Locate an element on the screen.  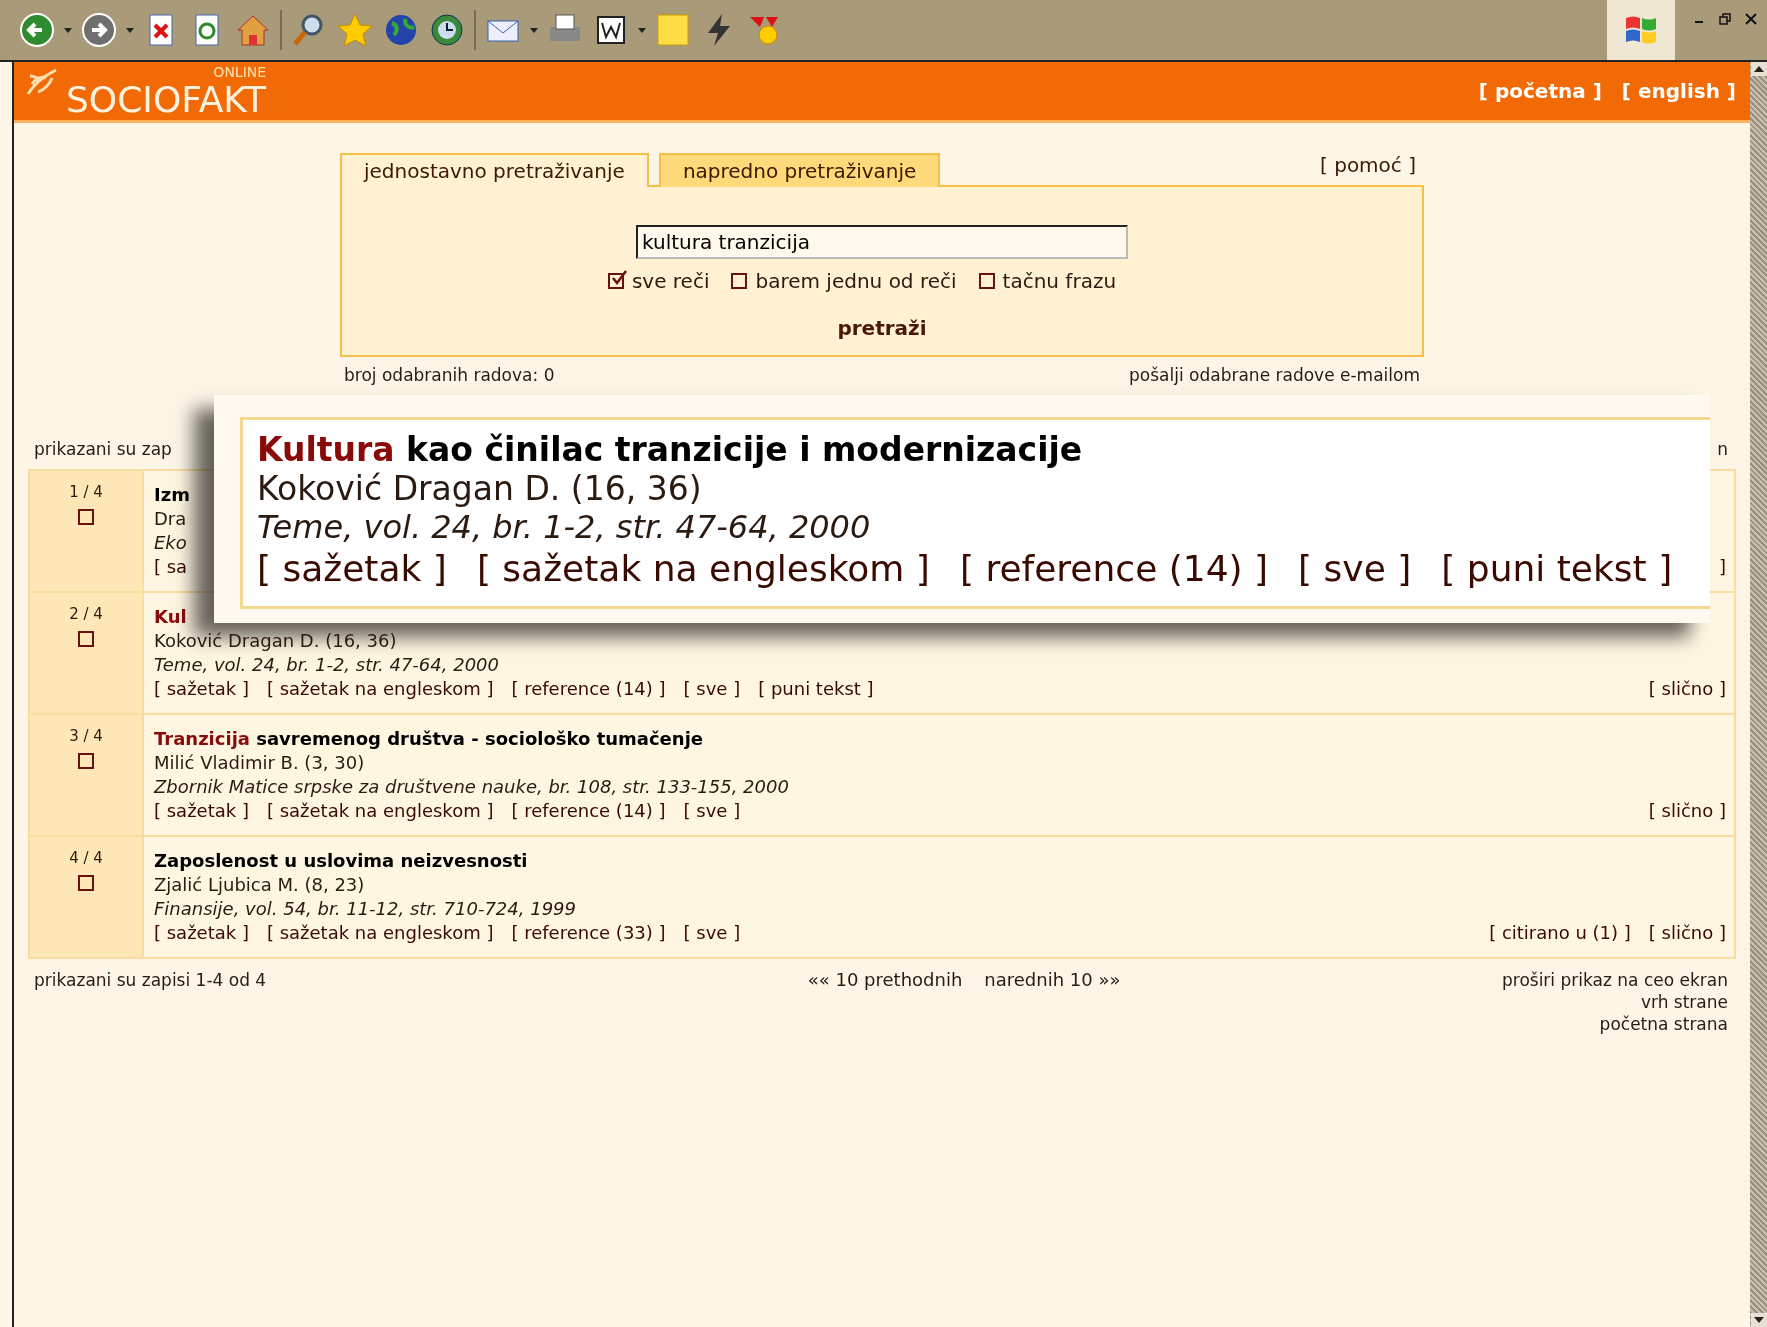
result-title: Zaposlenost u uslovima neizvesnosti is located at coordinates (341, 861).